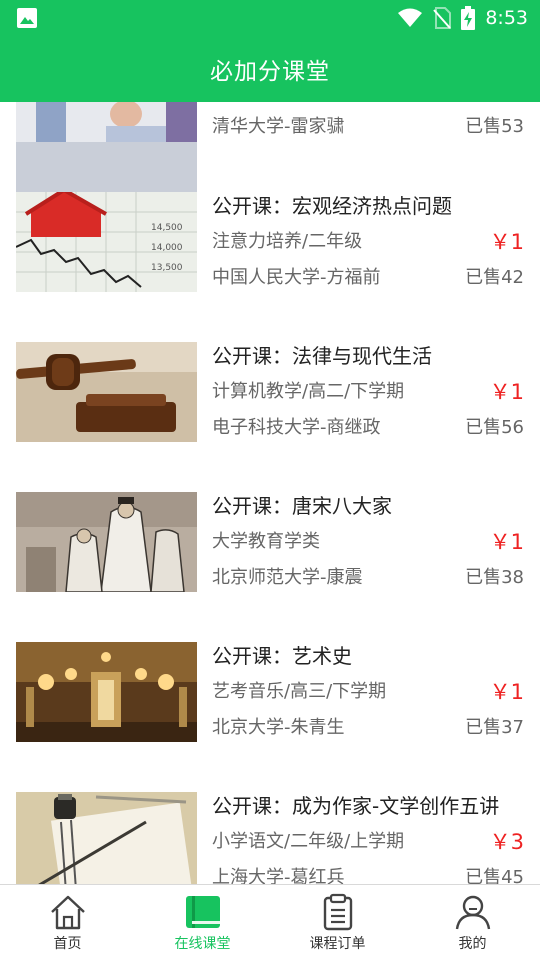  I want to click on course-title: 公开课：法律与现代生活, so click(322, 356).